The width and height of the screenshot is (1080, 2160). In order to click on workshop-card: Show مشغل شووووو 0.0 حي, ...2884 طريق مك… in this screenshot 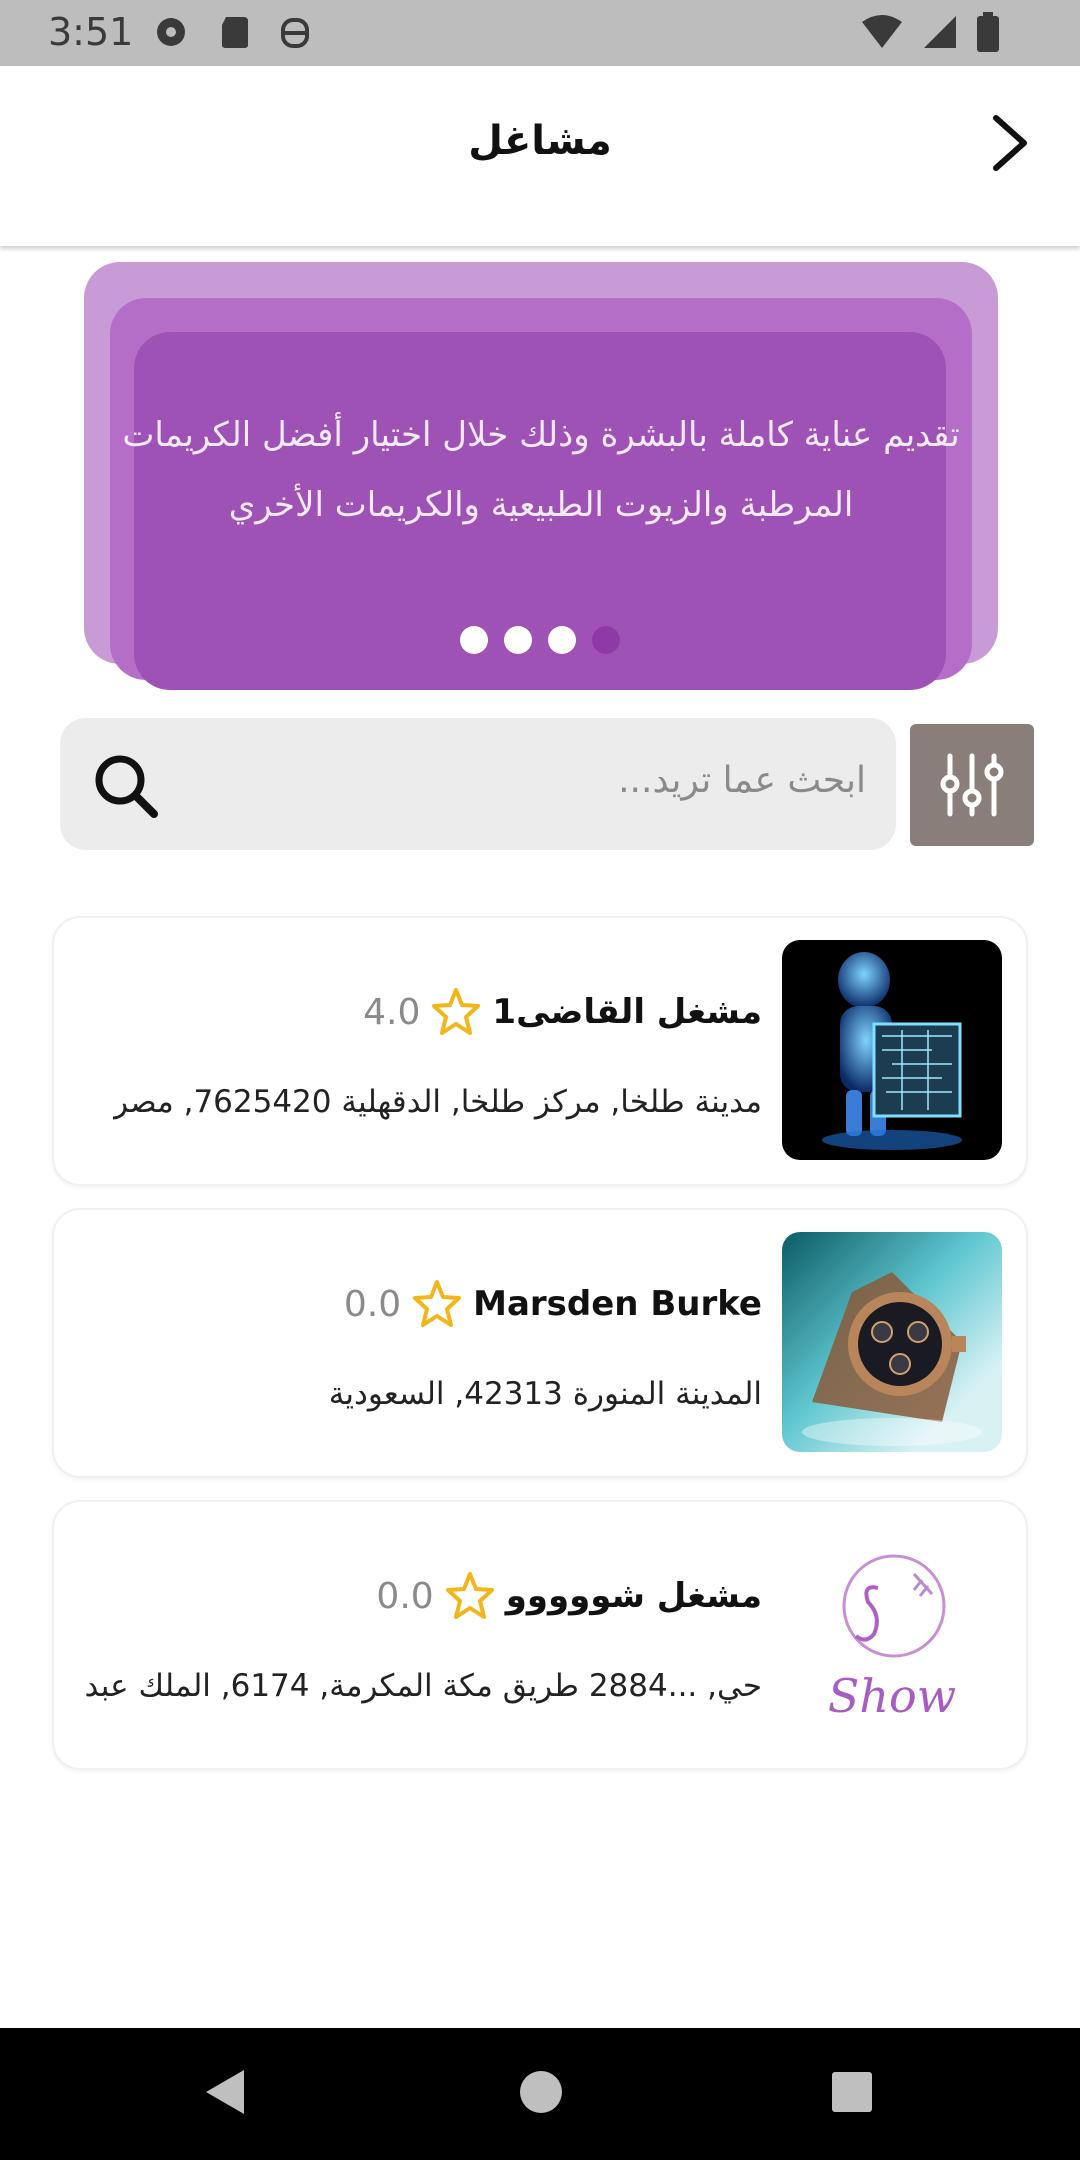, I will do `click(540, 1635)`.